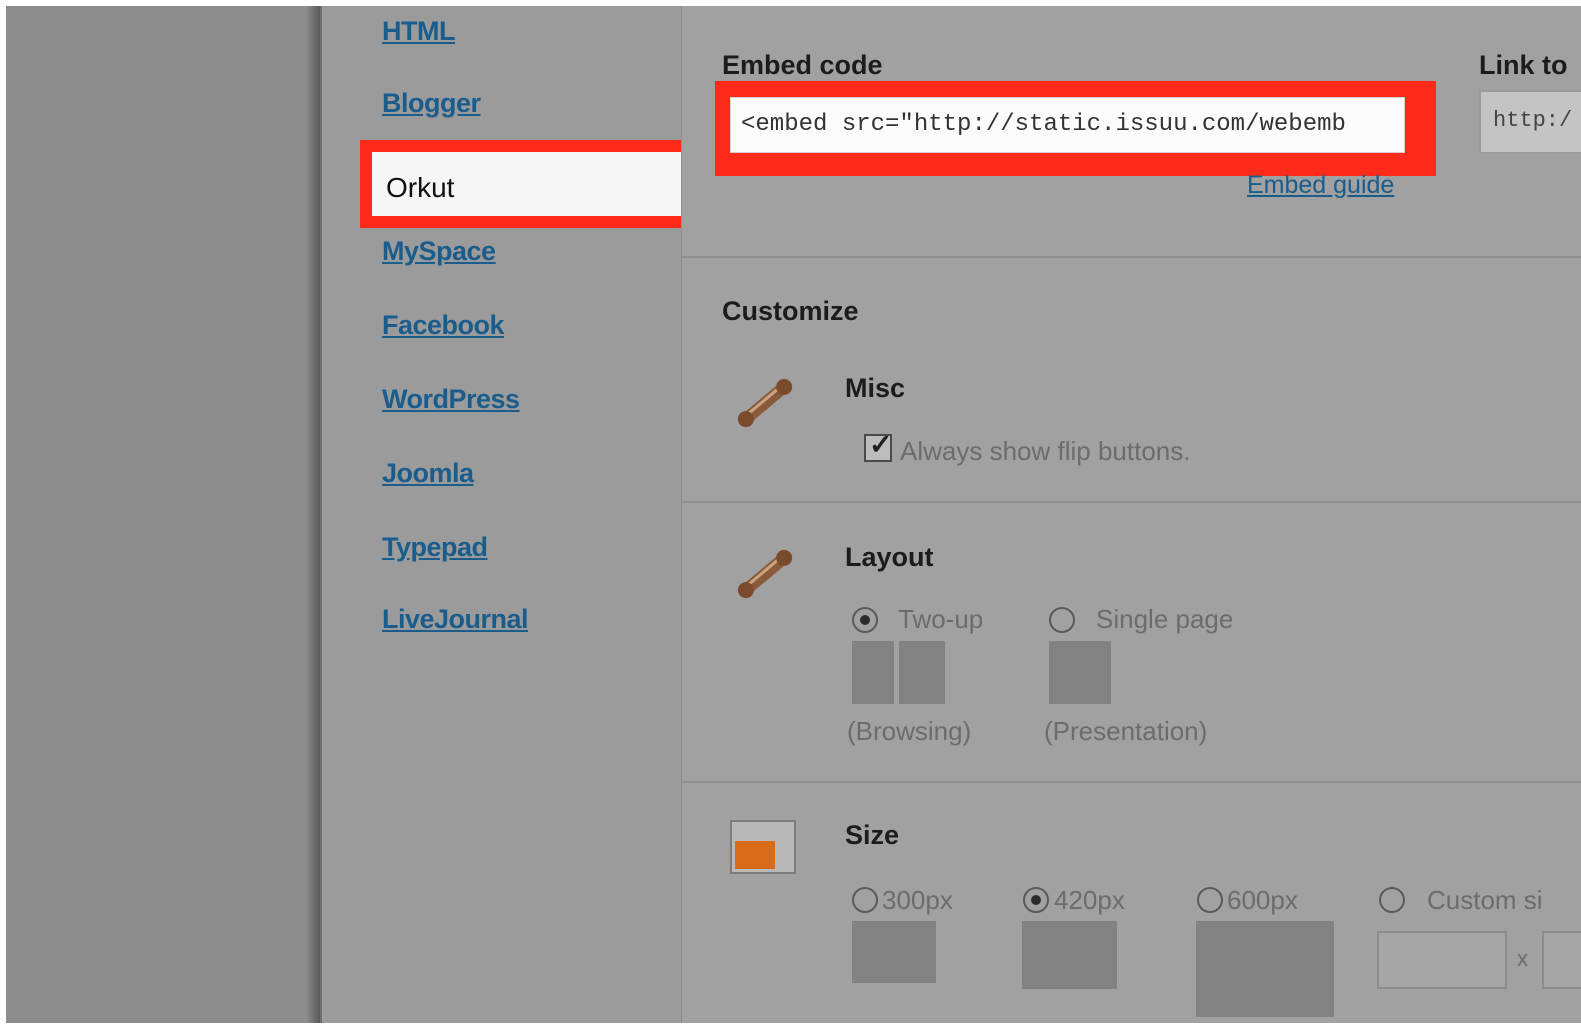  Describe the element at coordinates (865, 620) in the screenshot. I see `layout-two-up-radio` at that location.